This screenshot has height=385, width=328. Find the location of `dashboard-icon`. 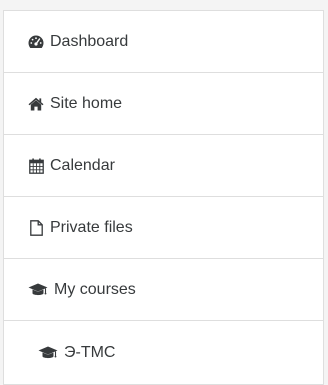

dashboard-icon is located at coordinates (36, 42).